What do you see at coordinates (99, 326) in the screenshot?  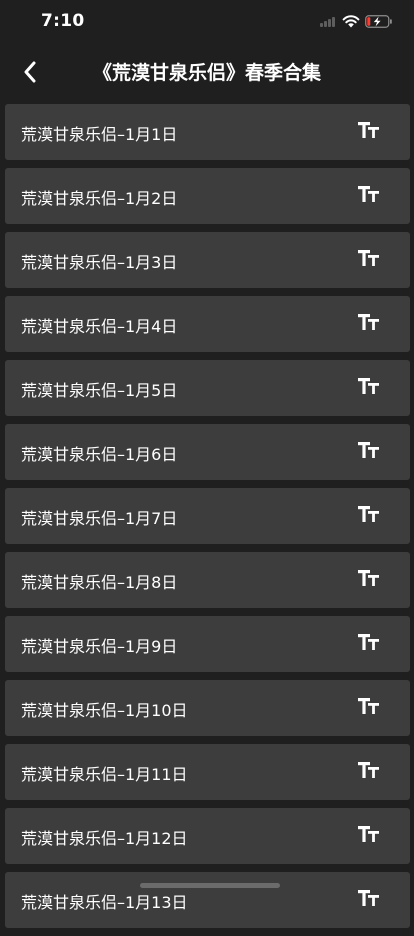 I see `list-item-title: 荒漠甘泉乐侣–1月4日` at bounding box center [99, 326].